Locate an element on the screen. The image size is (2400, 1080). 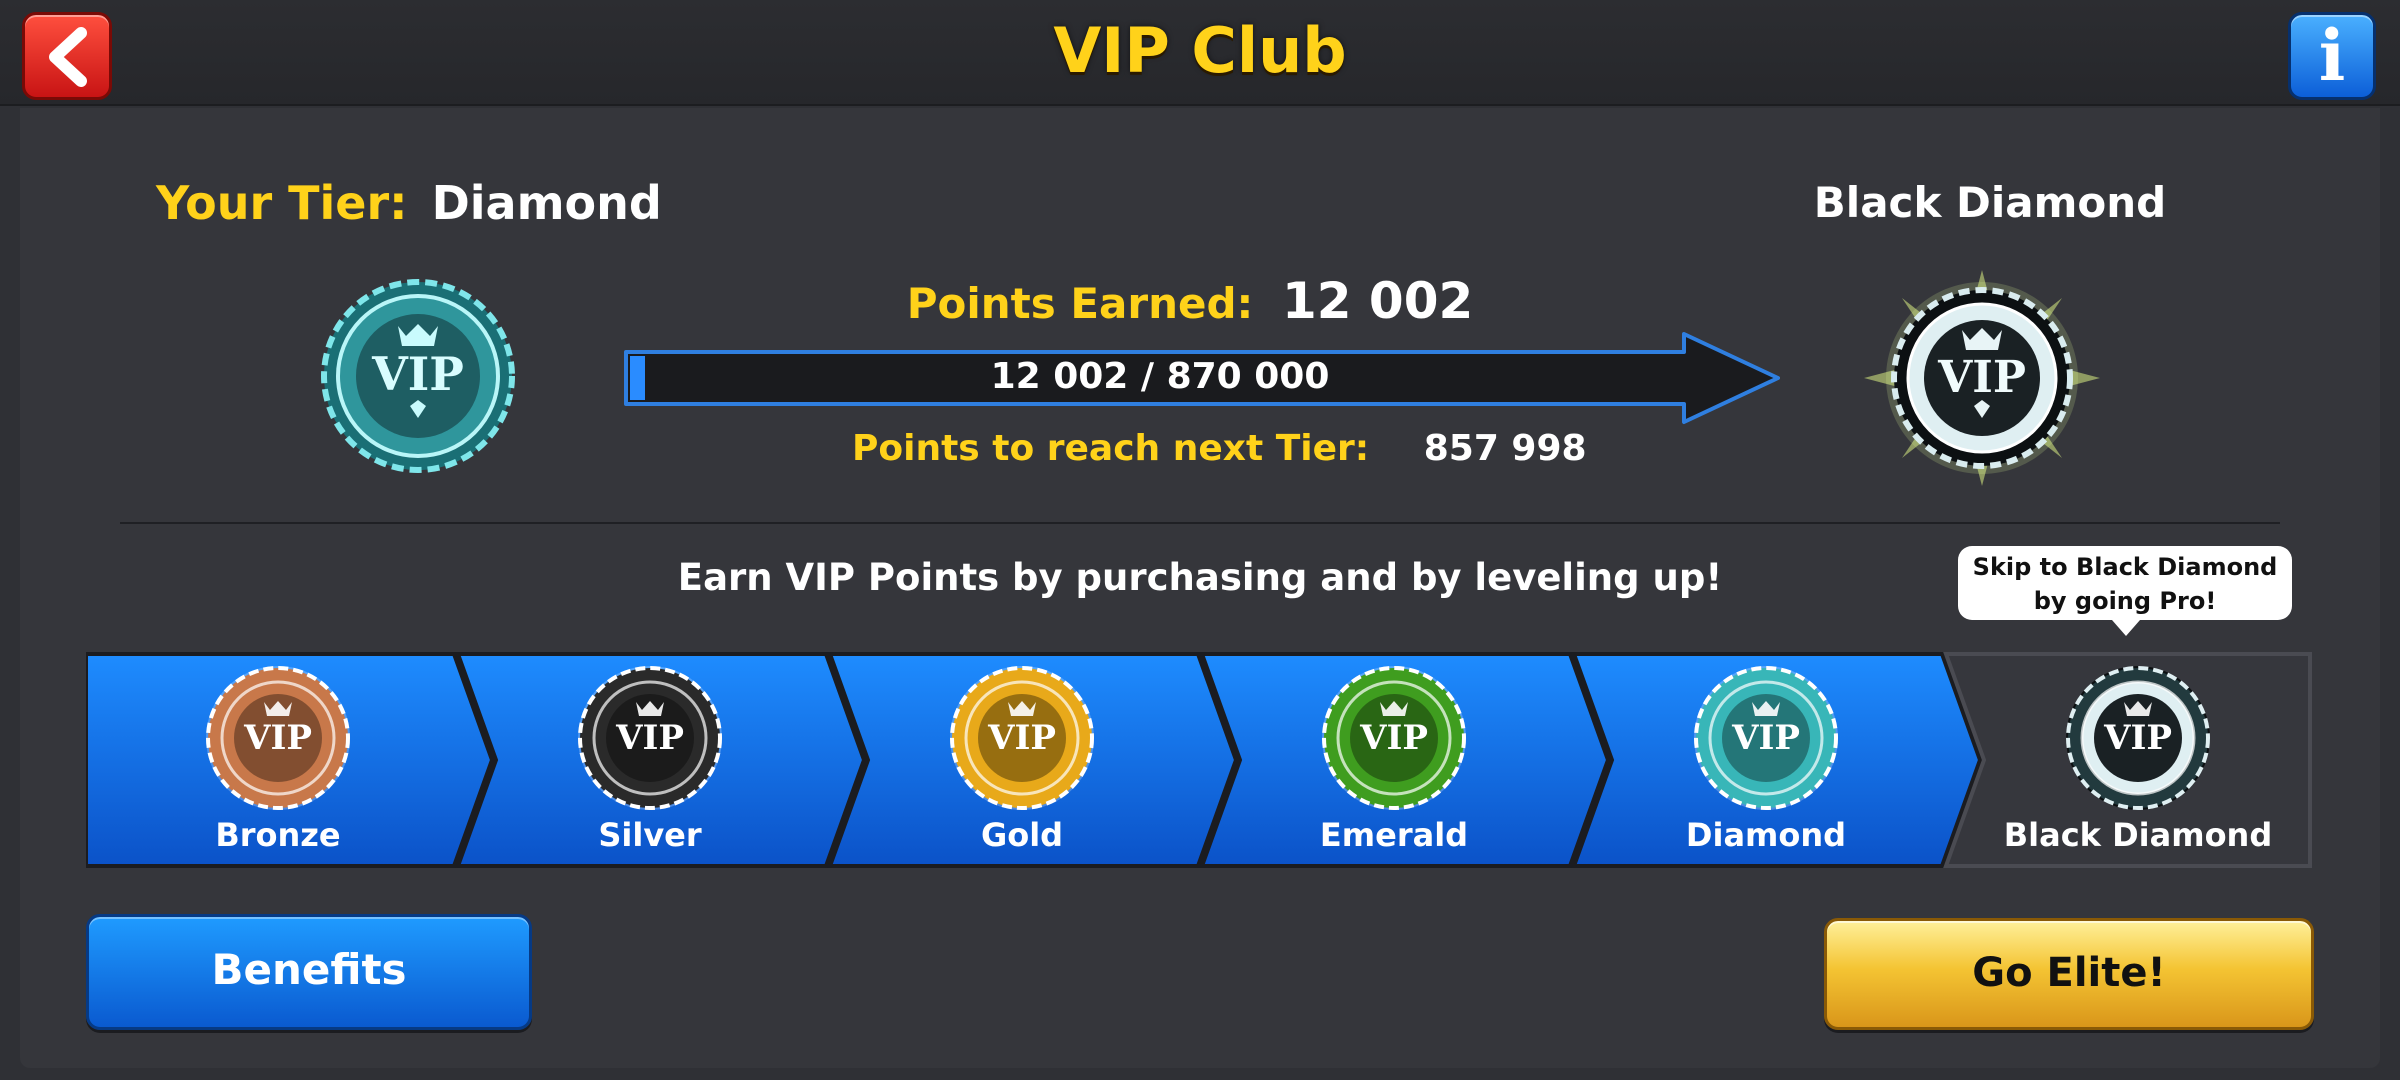
tier-badge-silver-icon: VIP is located at coordinates (650, 738).